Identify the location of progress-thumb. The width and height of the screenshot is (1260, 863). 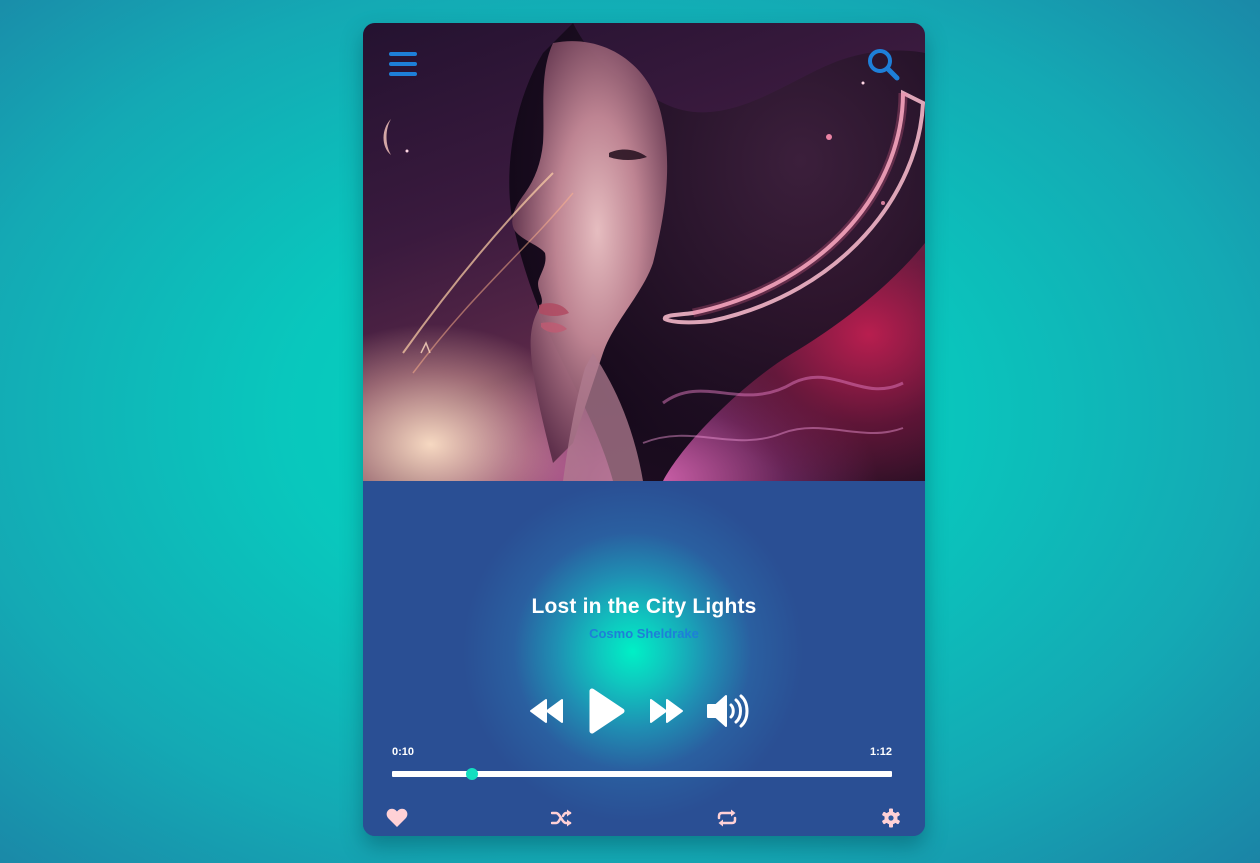
(472, 774).